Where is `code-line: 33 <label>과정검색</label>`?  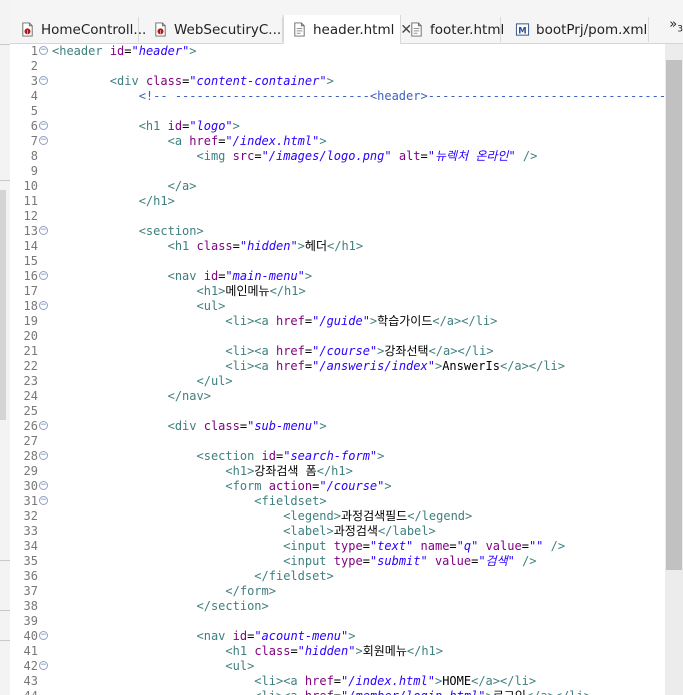
code-line: 33 <label>과정검색</label> is located at coordinates (337, 531).